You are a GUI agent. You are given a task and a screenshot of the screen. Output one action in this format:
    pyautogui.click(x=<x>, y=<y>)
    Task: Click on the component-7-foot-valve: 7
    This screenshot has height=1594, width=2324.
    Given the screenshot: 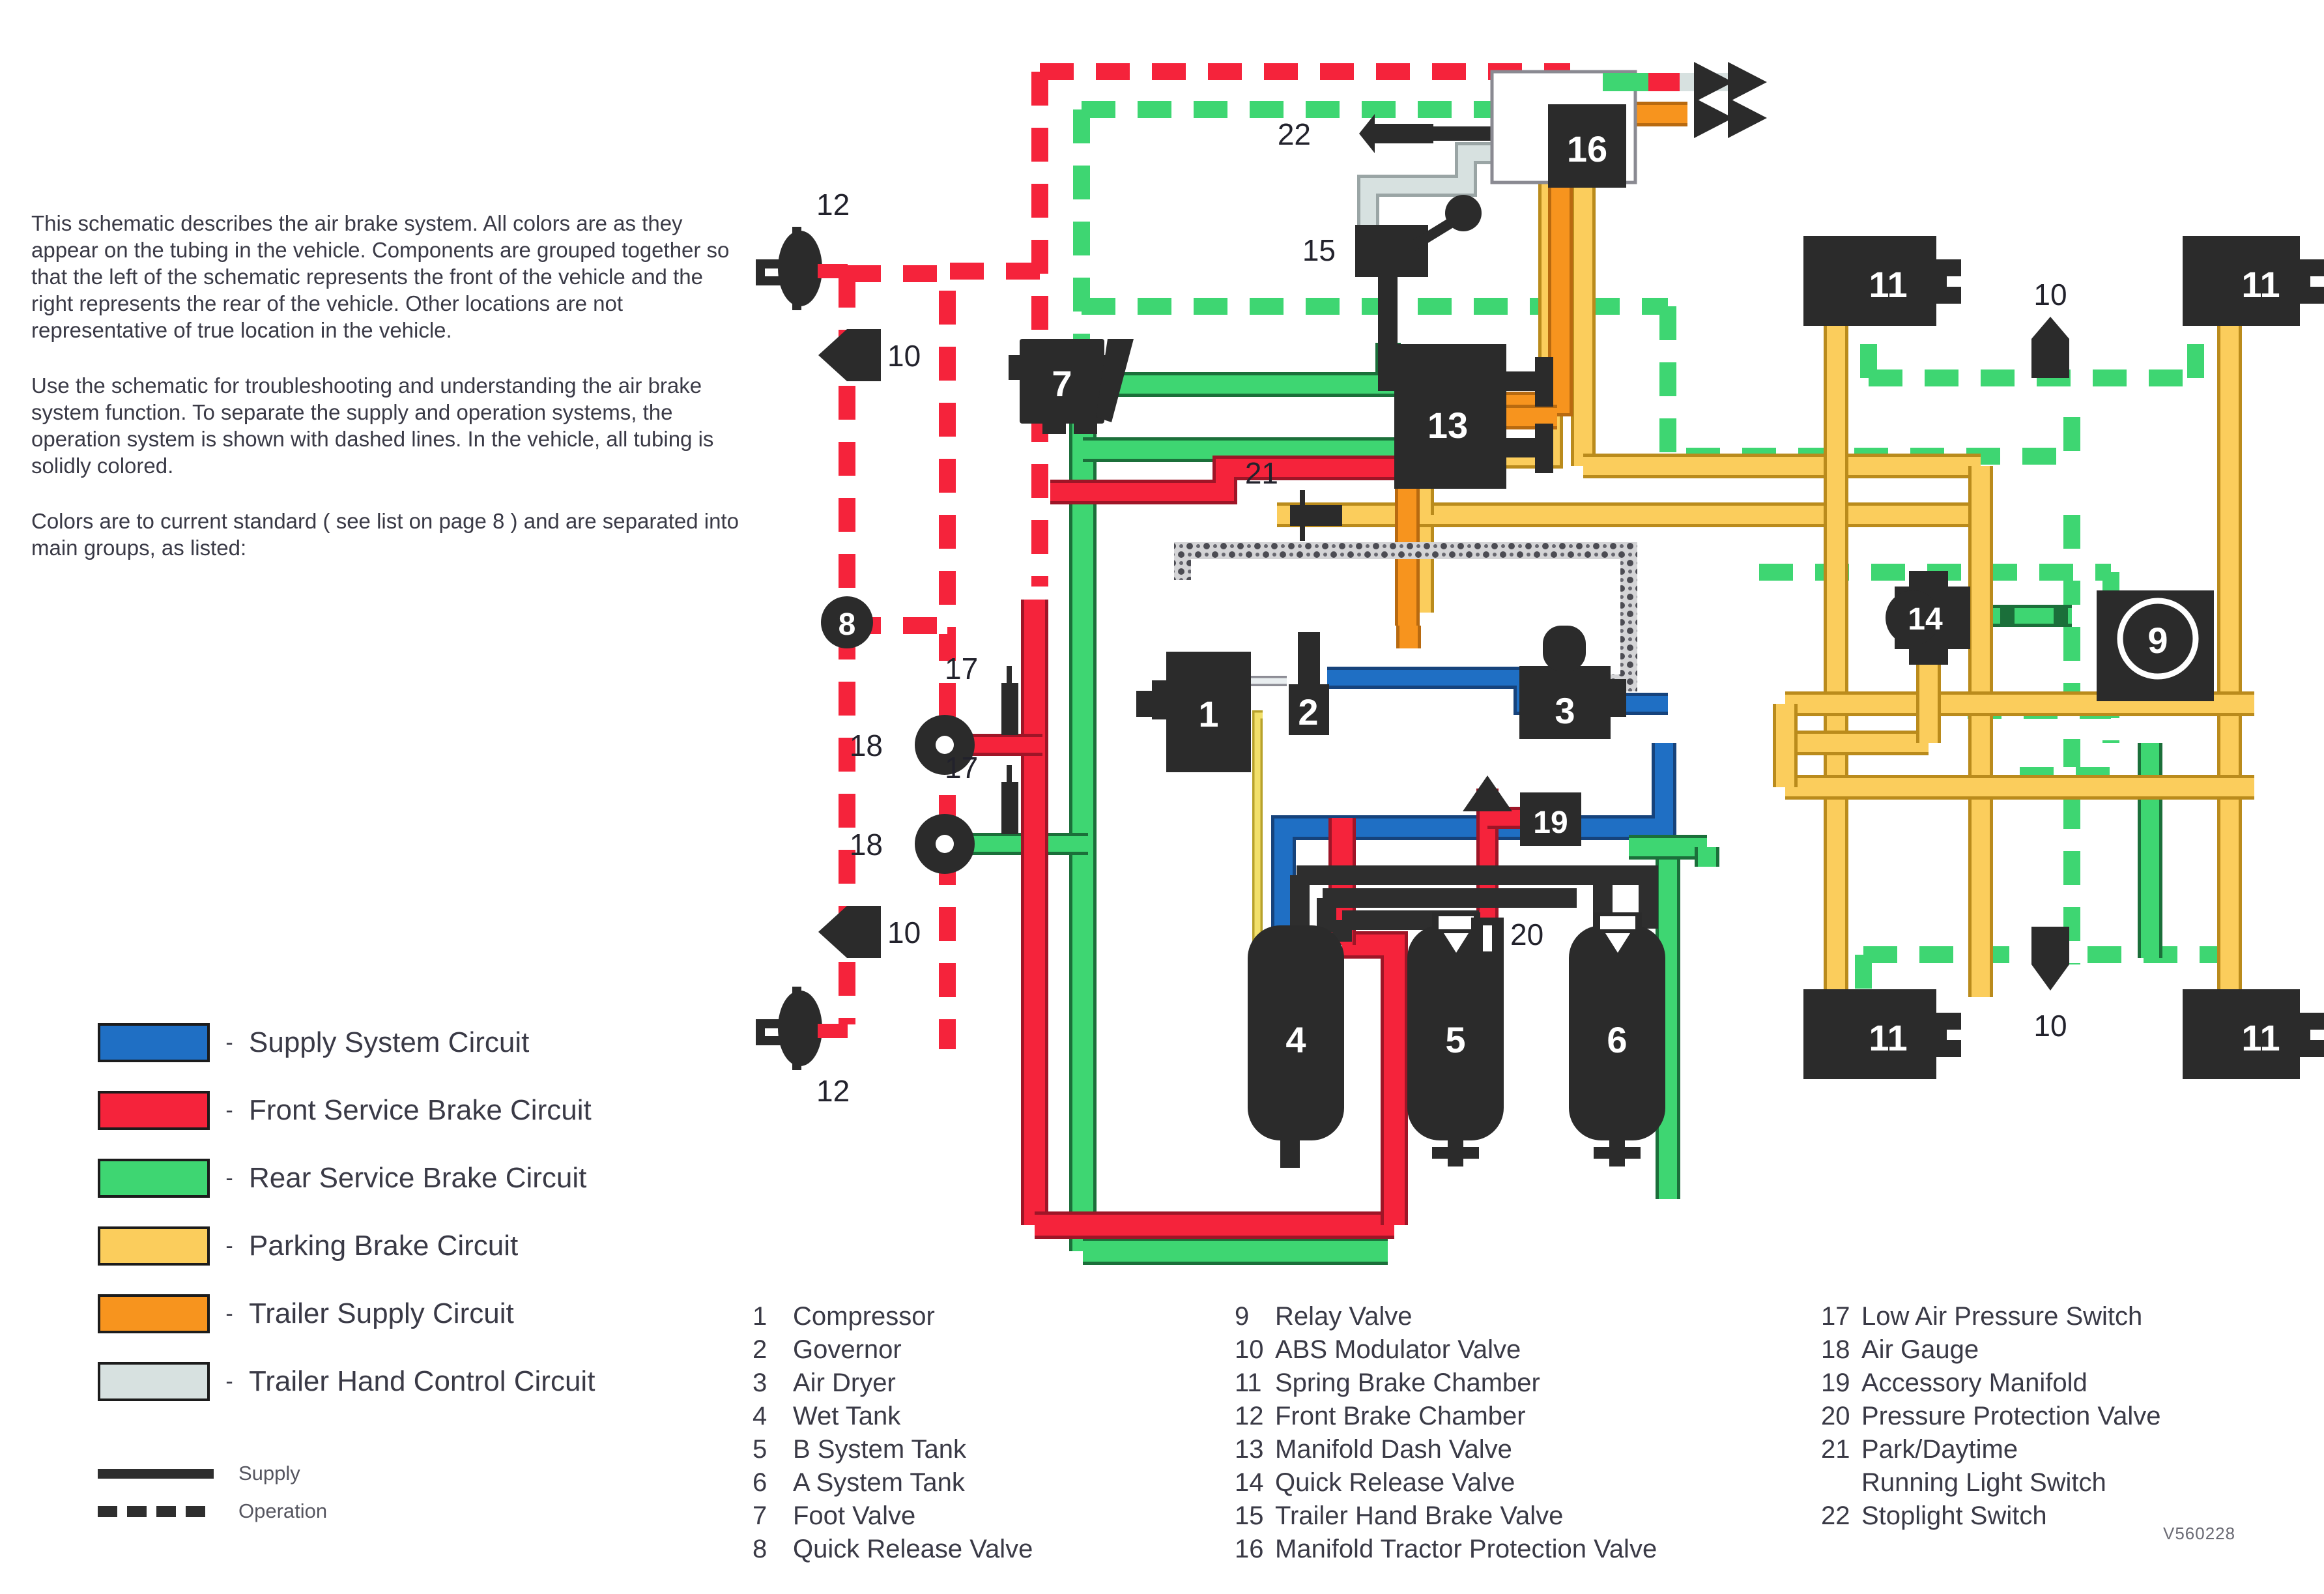 What is the action you would take?
    pyautogui.click(x=1071, y=386)
    